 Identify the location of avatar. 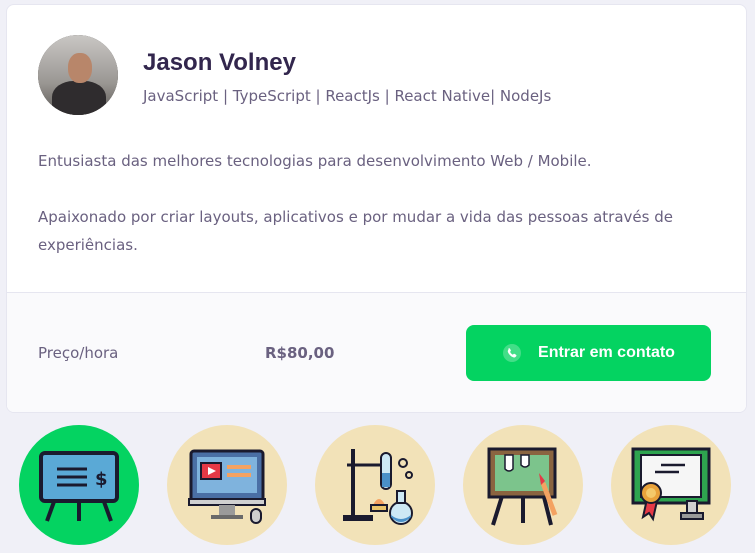
(78, 75).